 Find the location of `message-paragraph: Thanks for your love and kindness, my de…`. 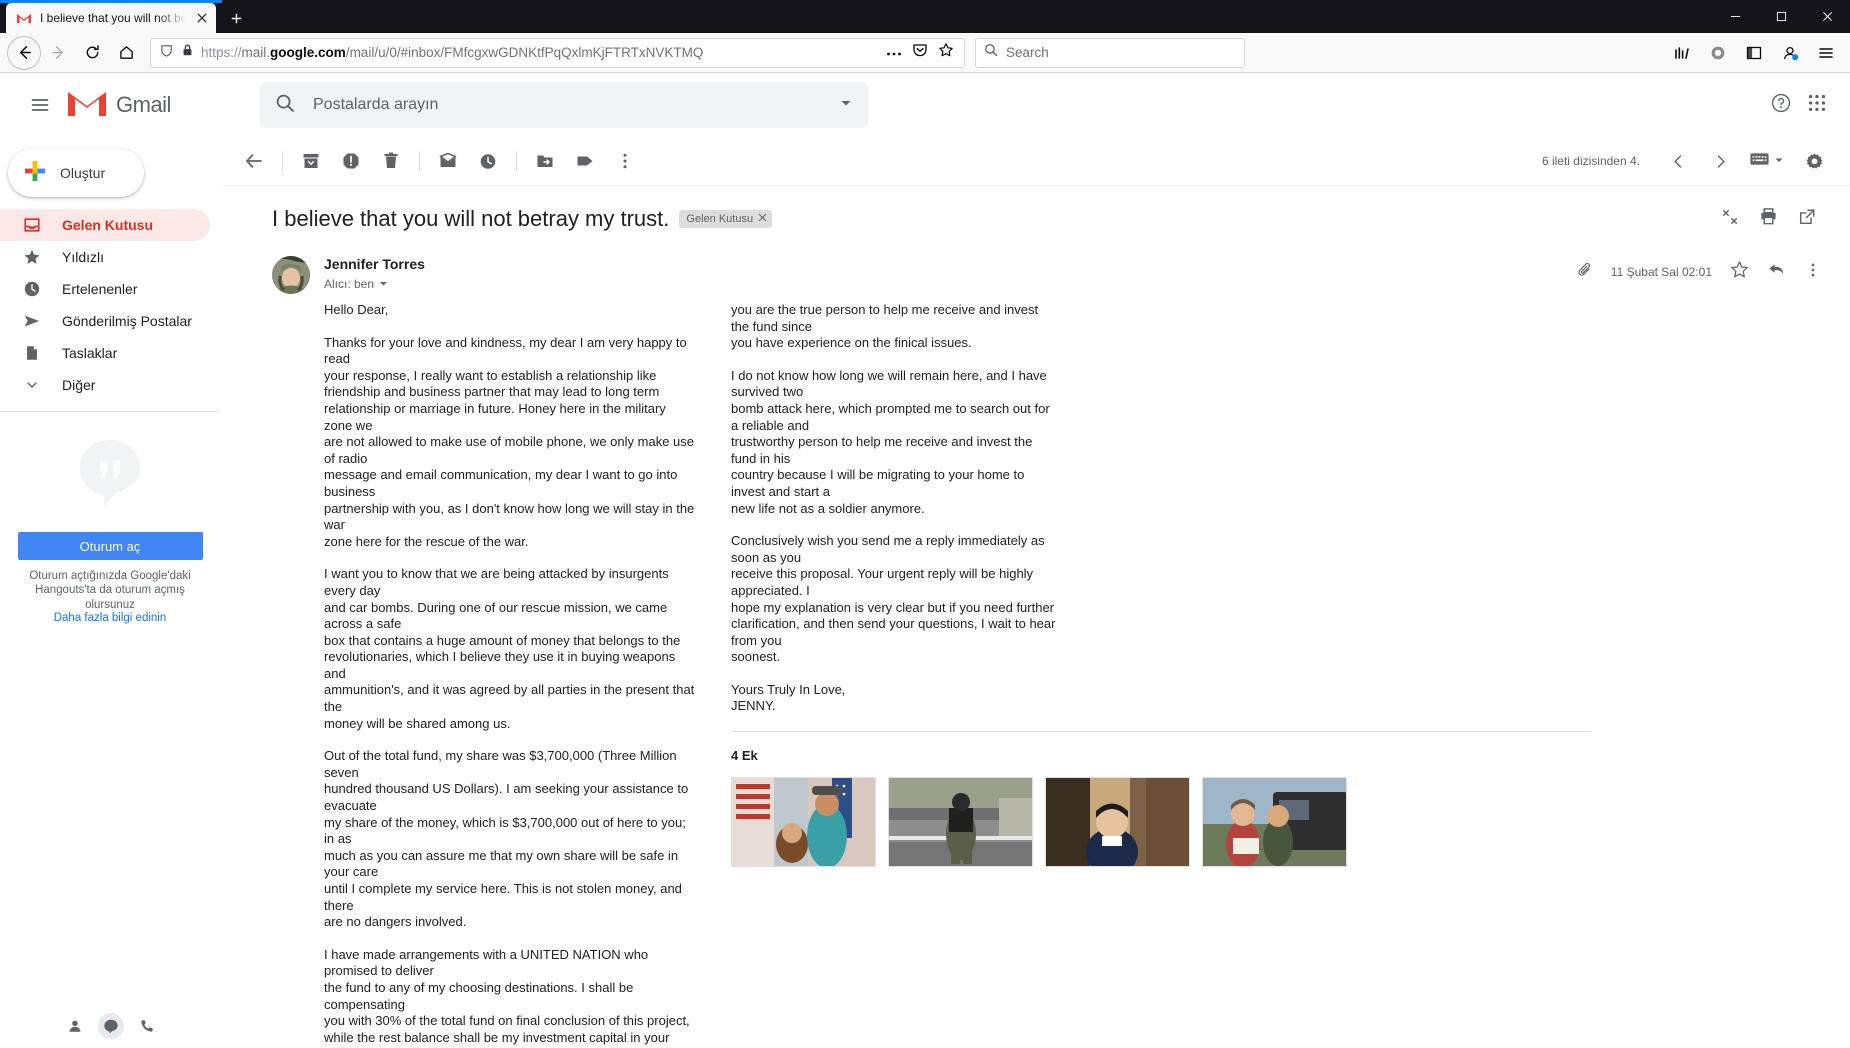

message-paragraph: Thanks for your love and kindness, my de… is located at coordinates (509, 441).